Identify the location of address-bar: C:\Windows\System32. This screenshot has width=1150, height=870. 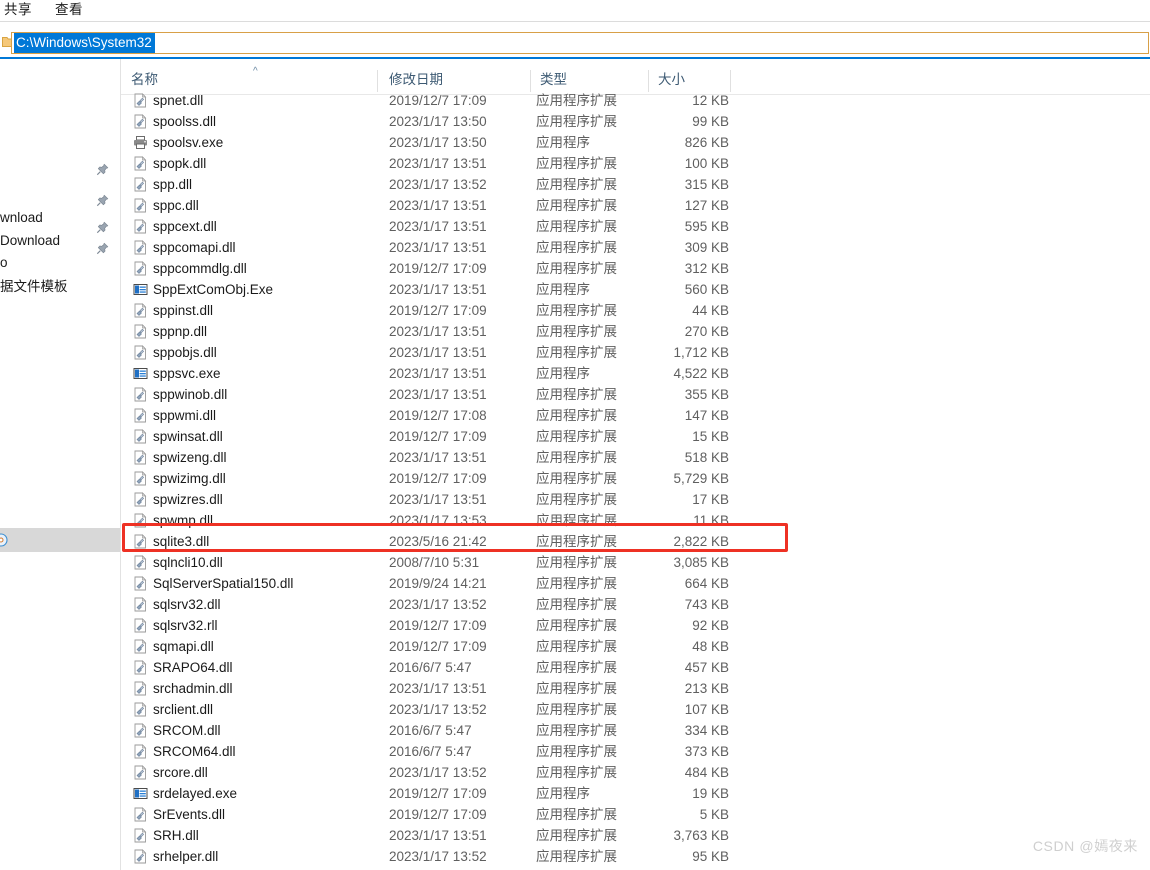
(575, 43).